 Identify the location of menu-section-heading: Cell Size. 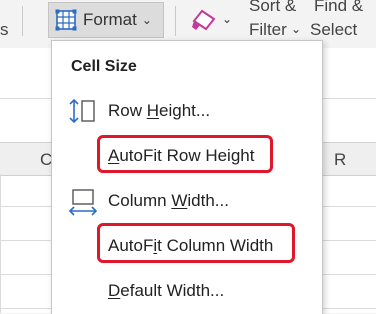
(104, 66).